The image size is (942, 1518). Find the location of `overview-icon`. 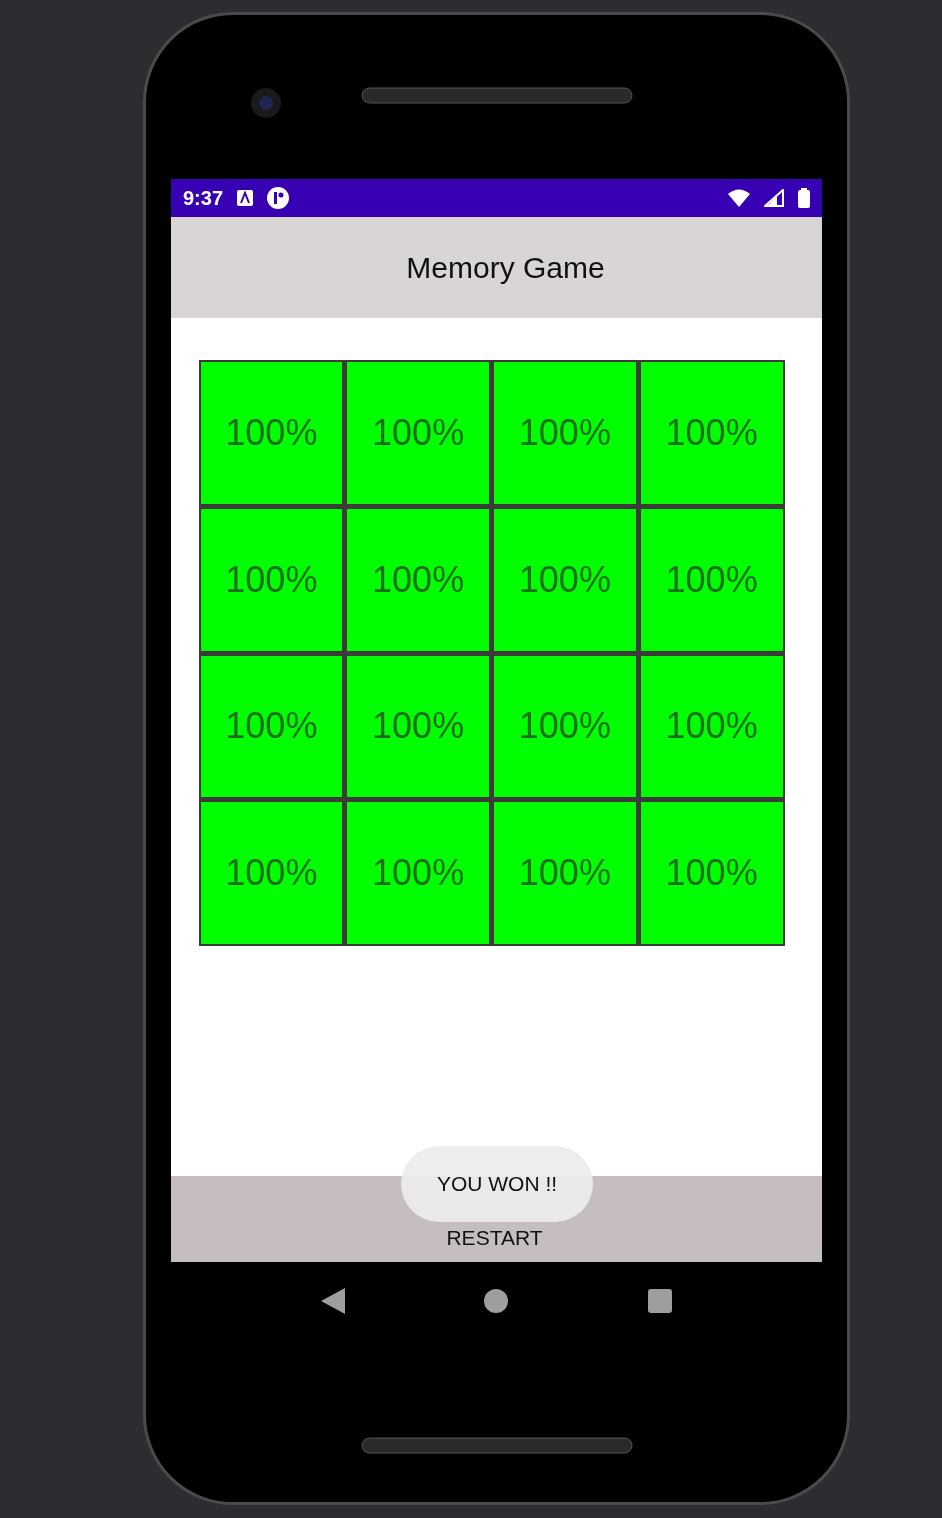

overview-icon is located at coordinates (660, 1301).